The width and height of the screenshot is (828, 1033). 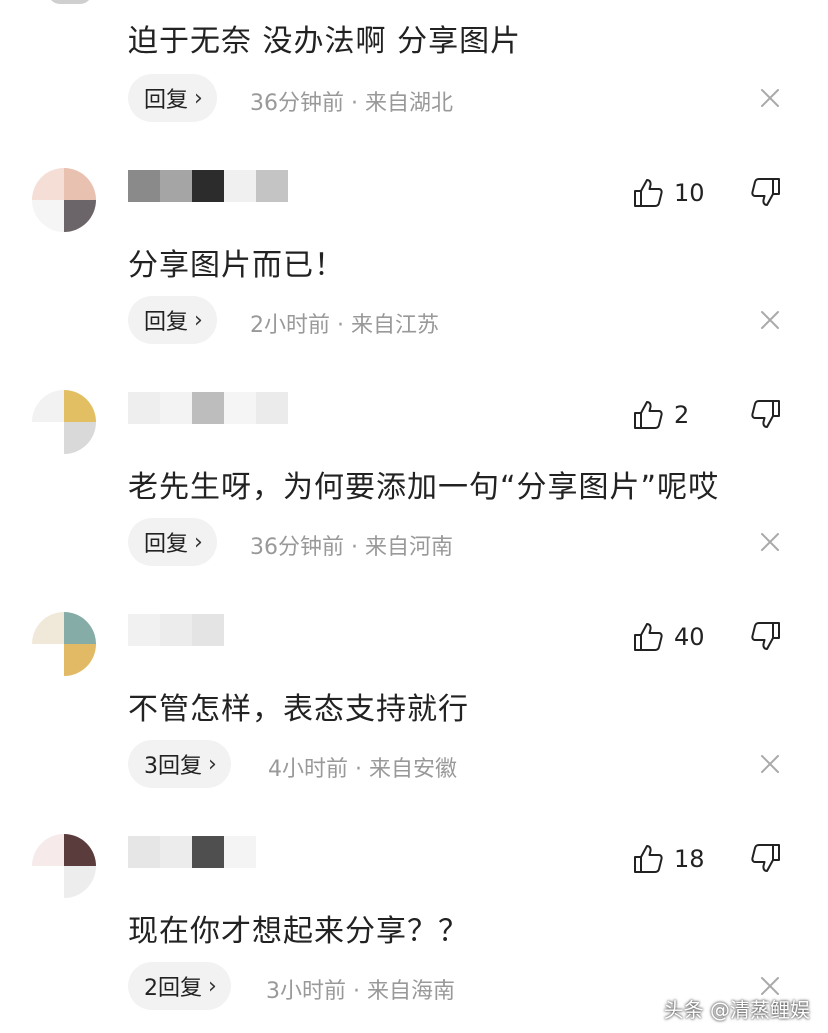 I want to click on like-button: 2, so click(x=660, y=415).